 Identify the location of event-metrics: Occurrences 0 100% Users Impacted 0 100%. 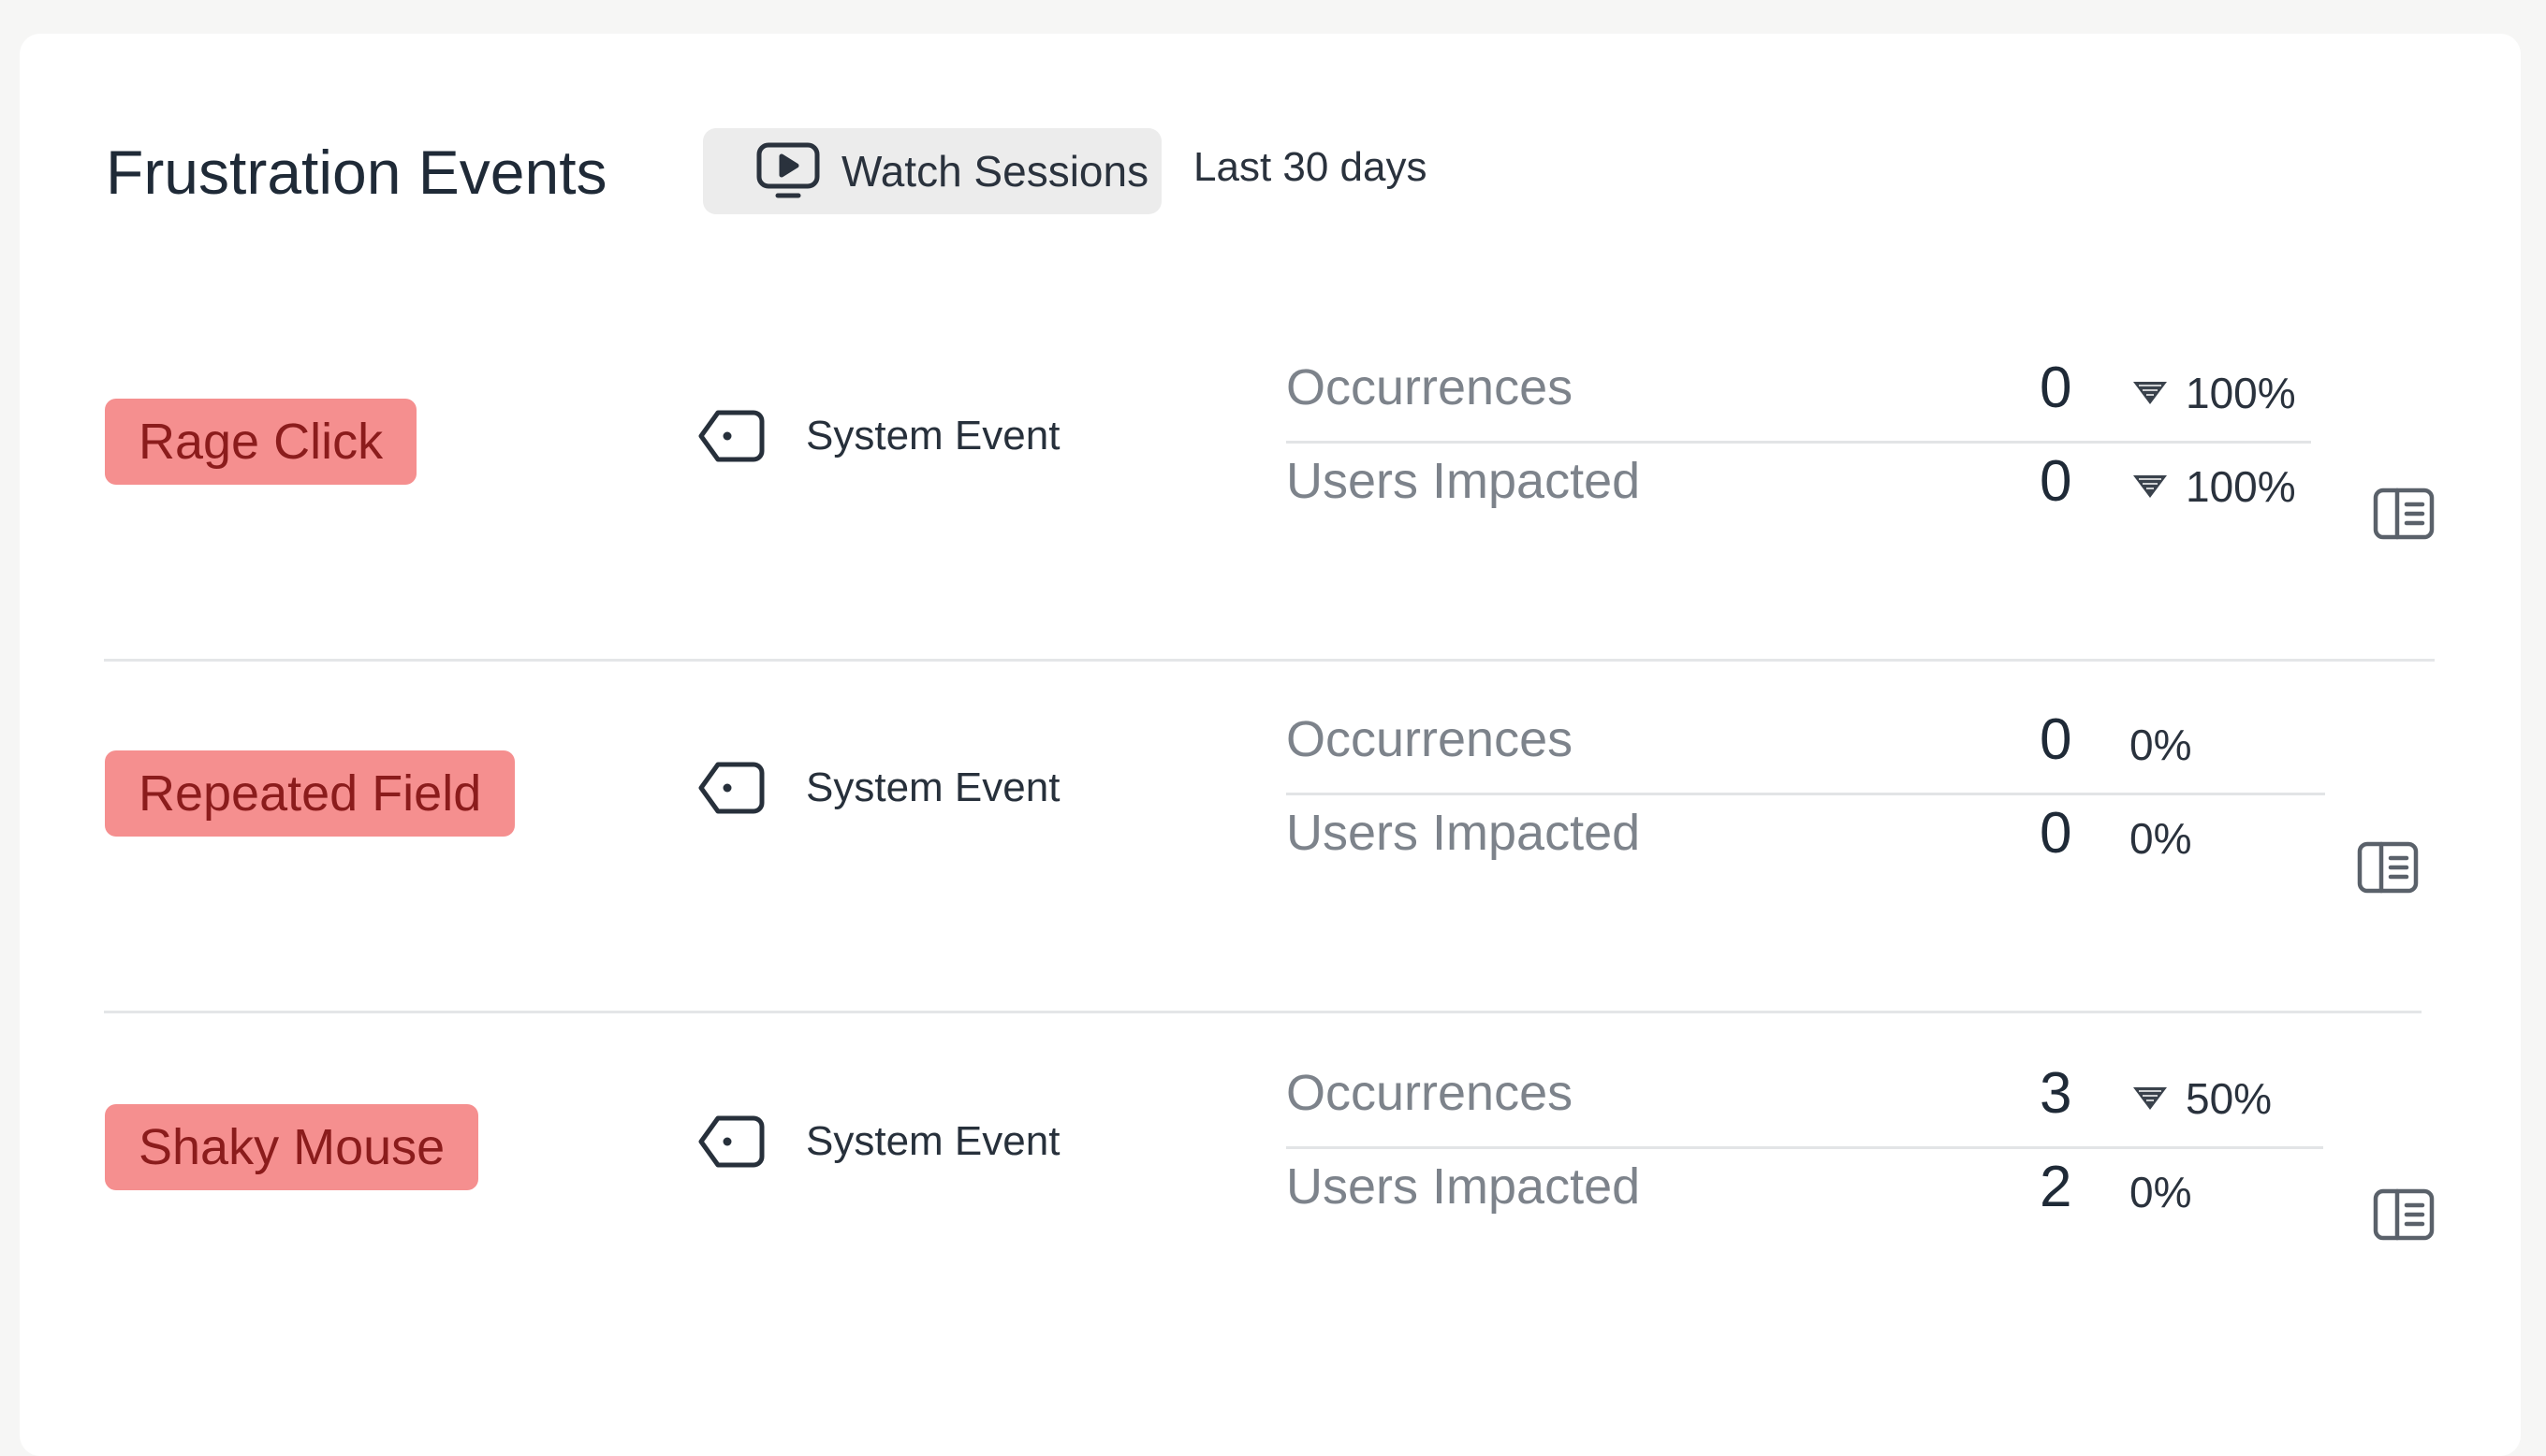
(1798, 440).